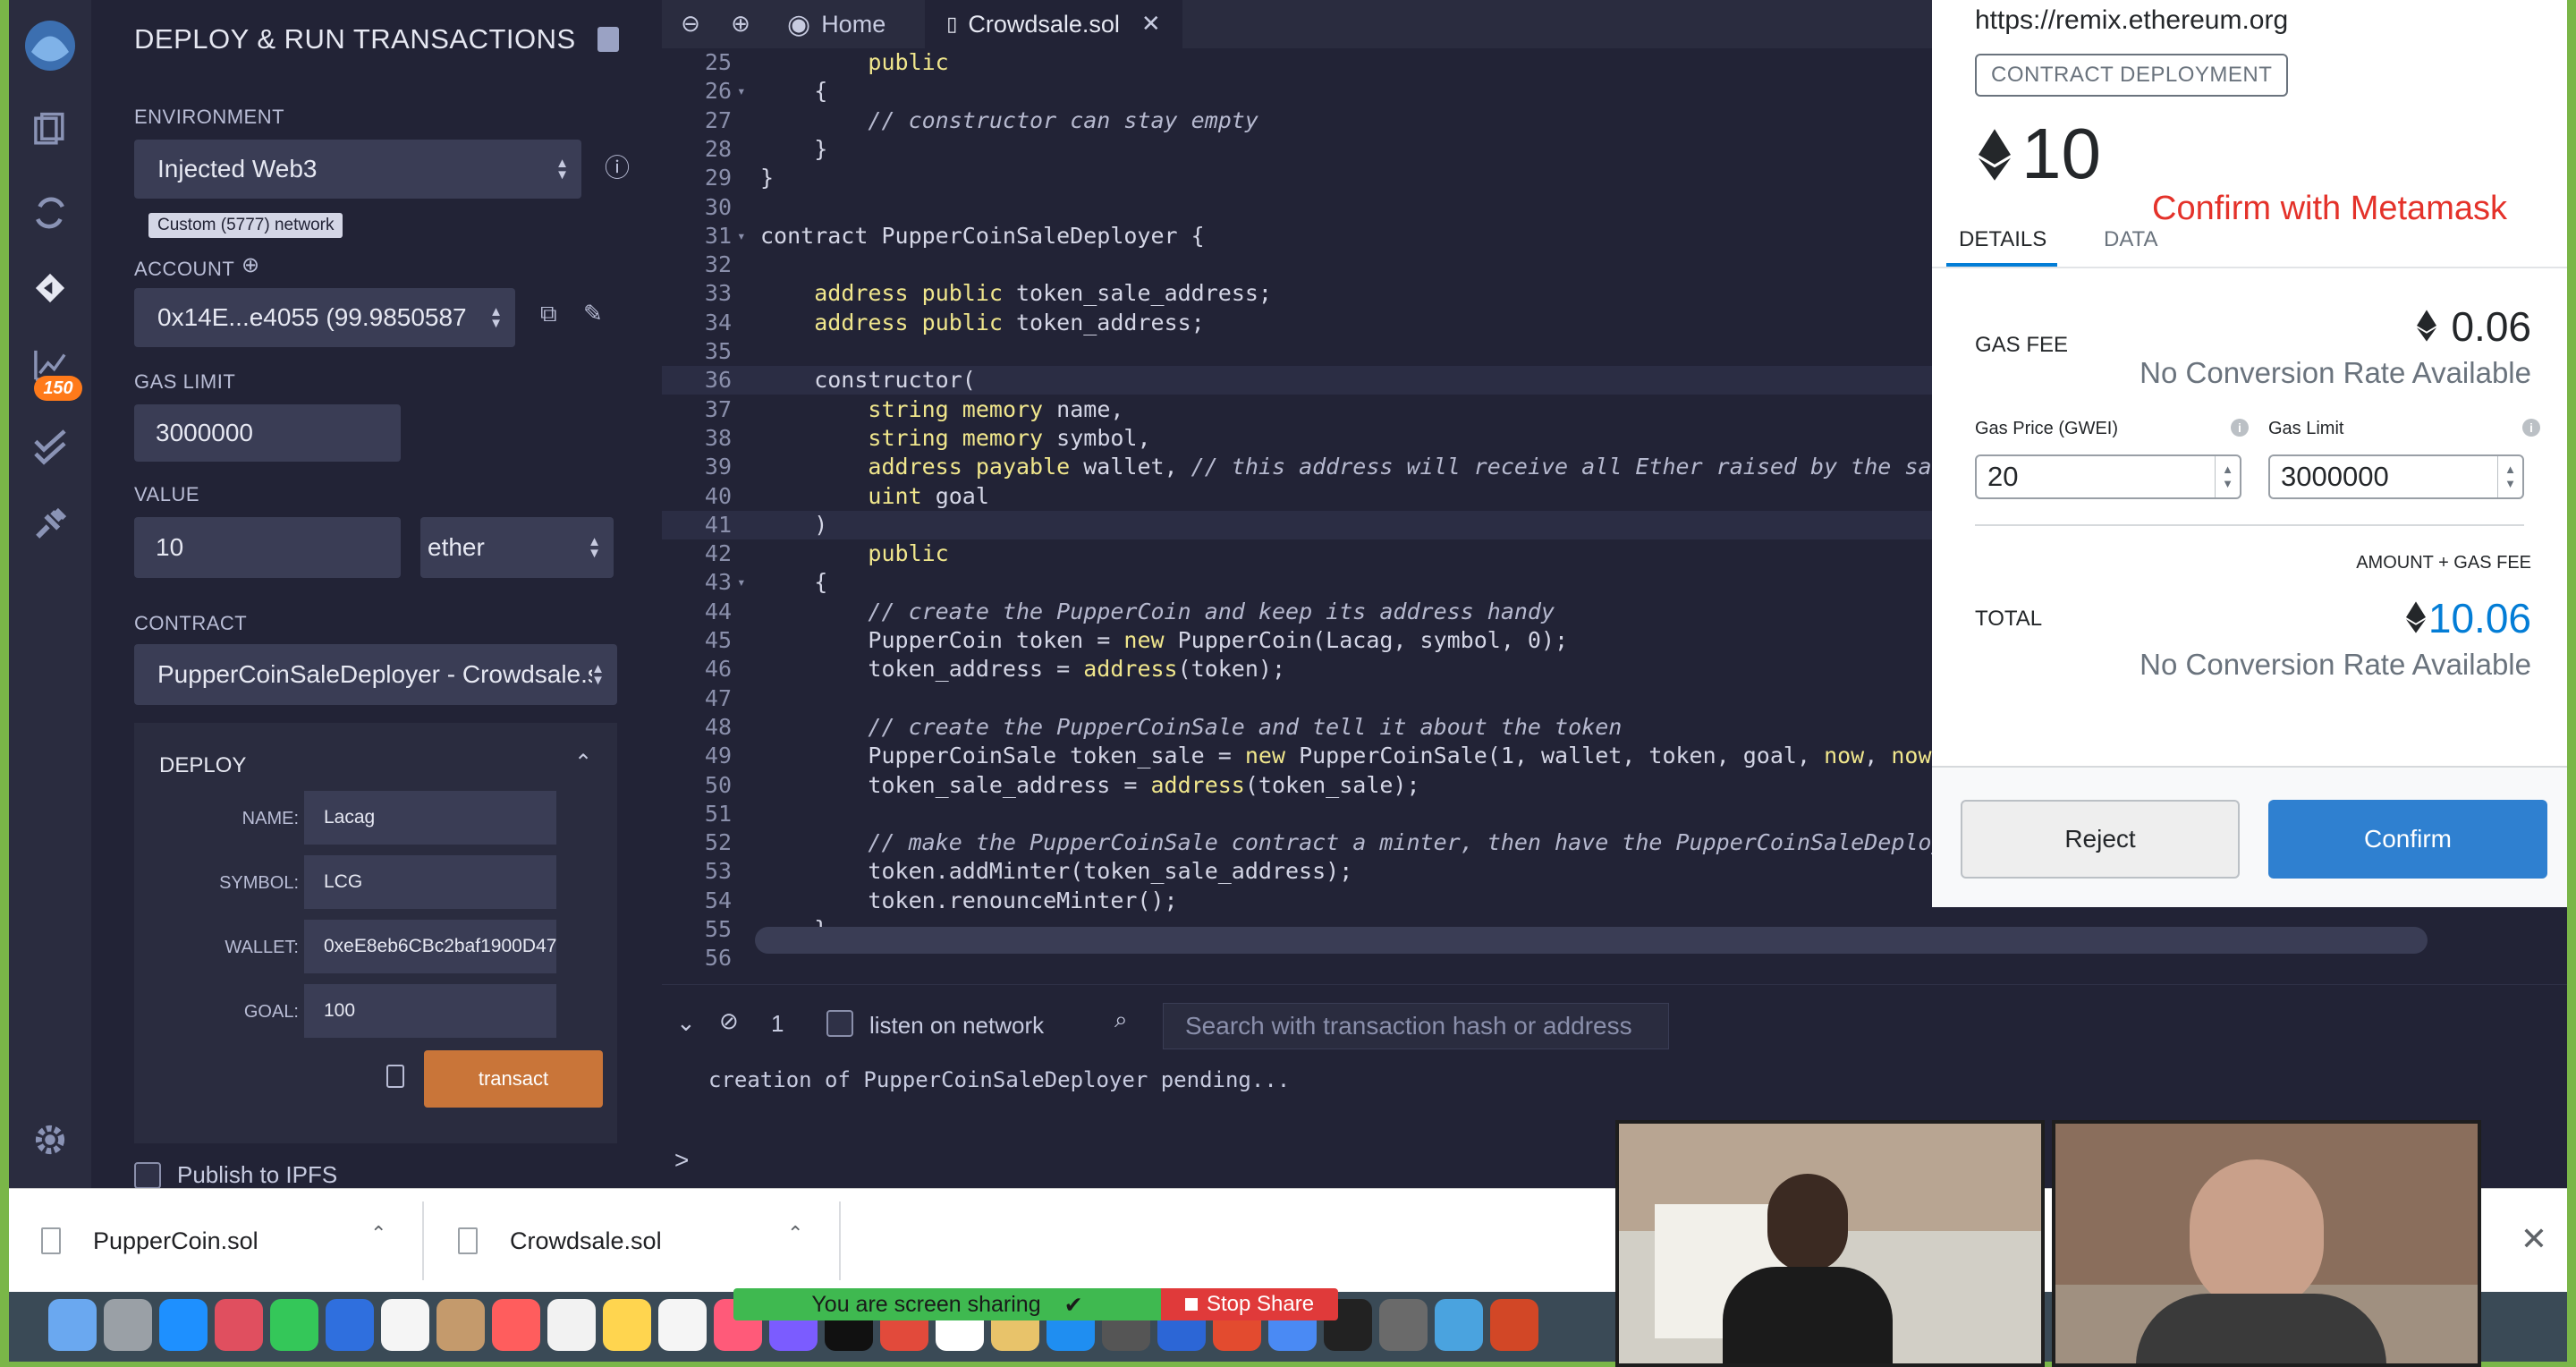  What do you see at coordinates (50, 288) in the screenshot?
I see `deploy-run-icon` at bounding box center [50, 288].